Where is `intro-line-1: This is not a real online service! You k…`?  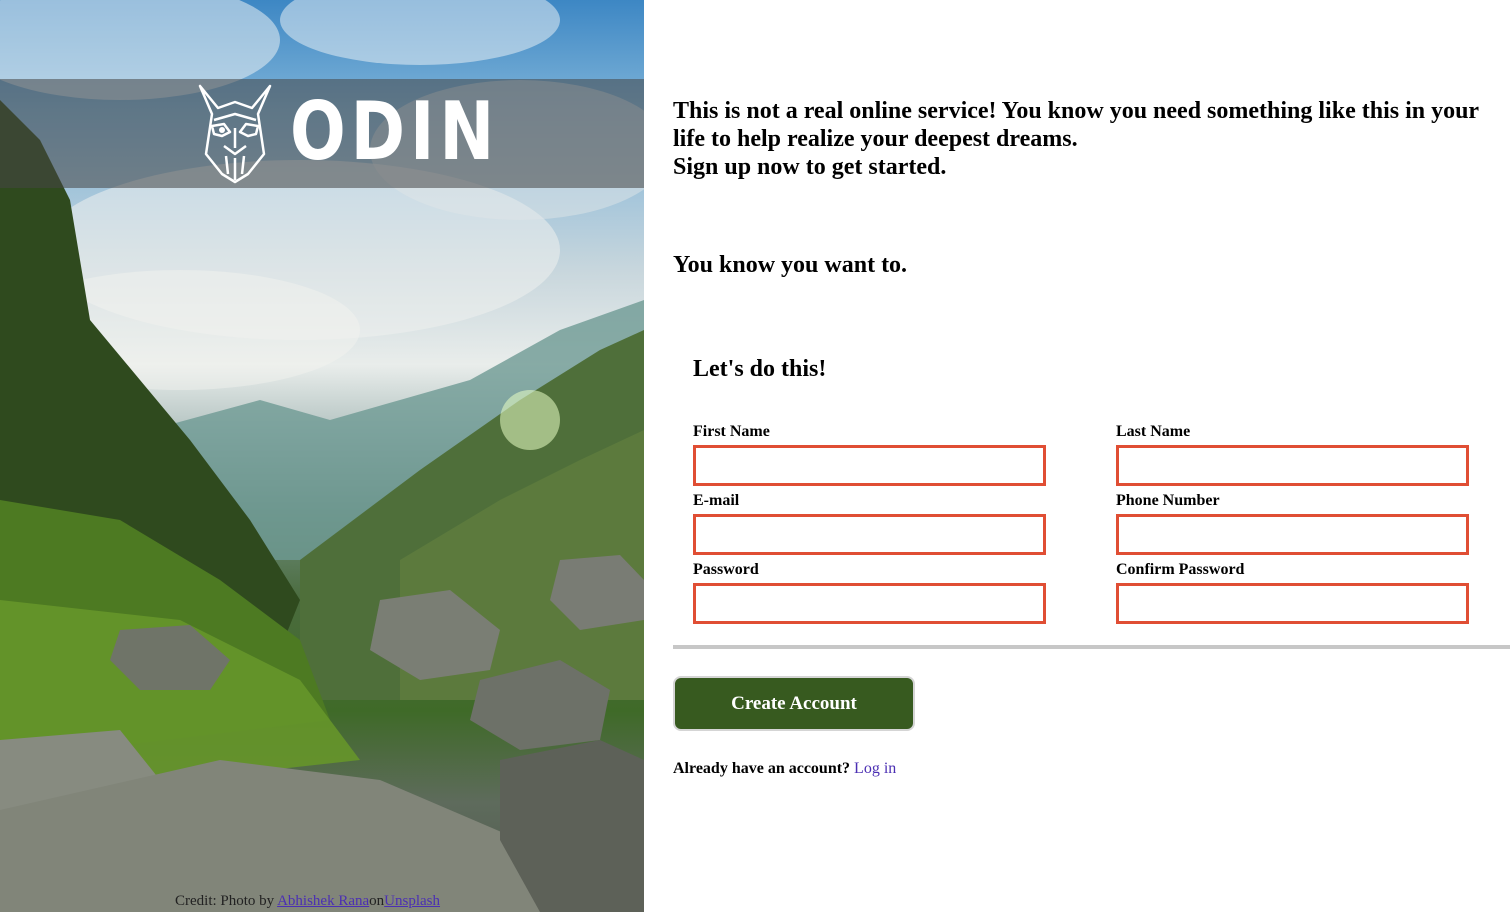 intro-line-1: This is not a real online service! You k… is located at coordinates (1076, 125).